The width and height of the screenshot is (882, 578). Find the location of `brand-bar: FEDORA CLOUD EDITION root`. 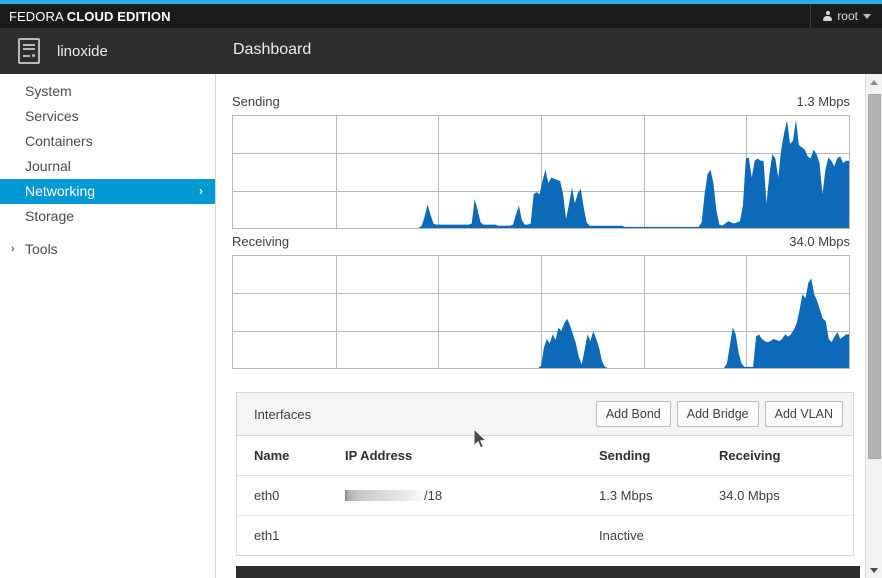

brand-bar: FEDORA CLOUD EDITION root is located at coordinates (441, 16).